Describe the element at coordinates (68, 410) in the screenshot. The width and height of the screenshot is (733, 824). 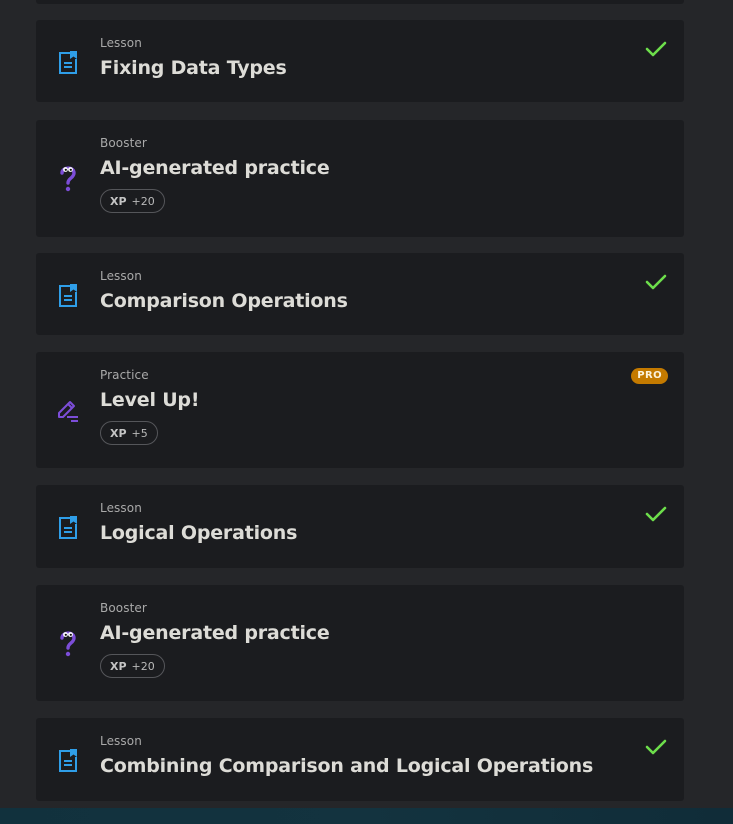
I see `pencil-icon` at that location.